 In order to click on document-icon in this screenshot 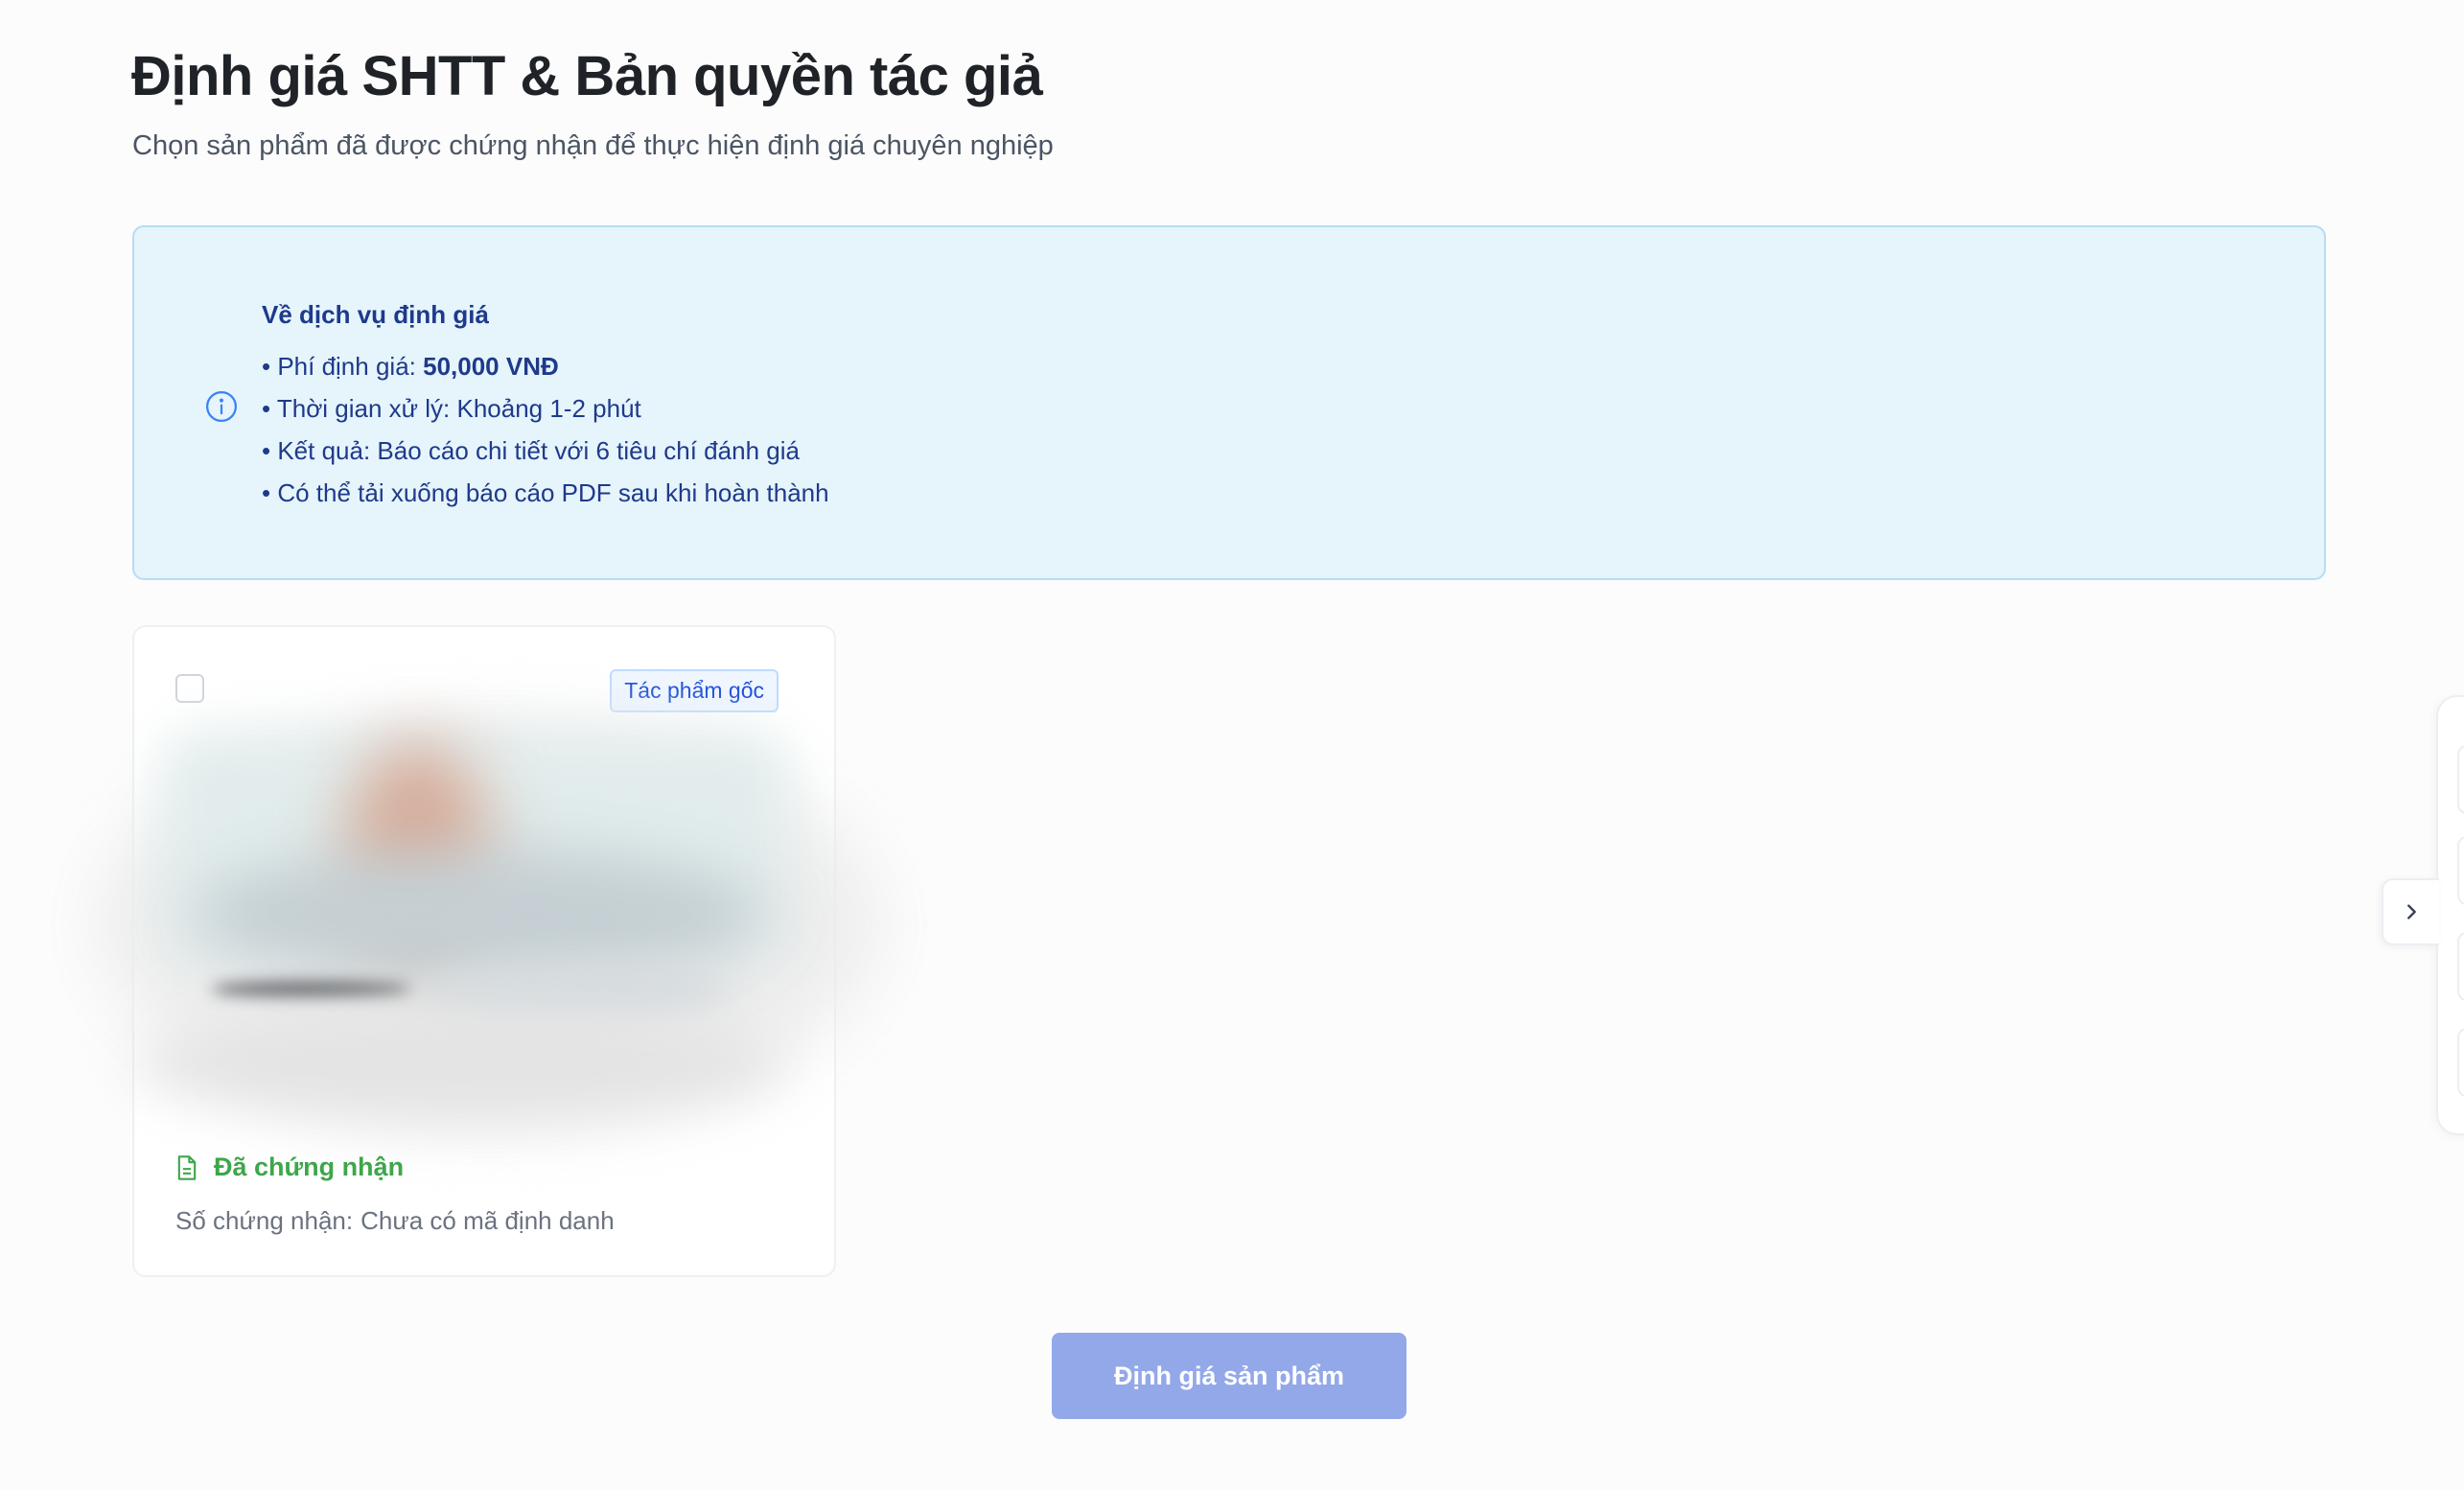, I will do `click(187, 1167)`.